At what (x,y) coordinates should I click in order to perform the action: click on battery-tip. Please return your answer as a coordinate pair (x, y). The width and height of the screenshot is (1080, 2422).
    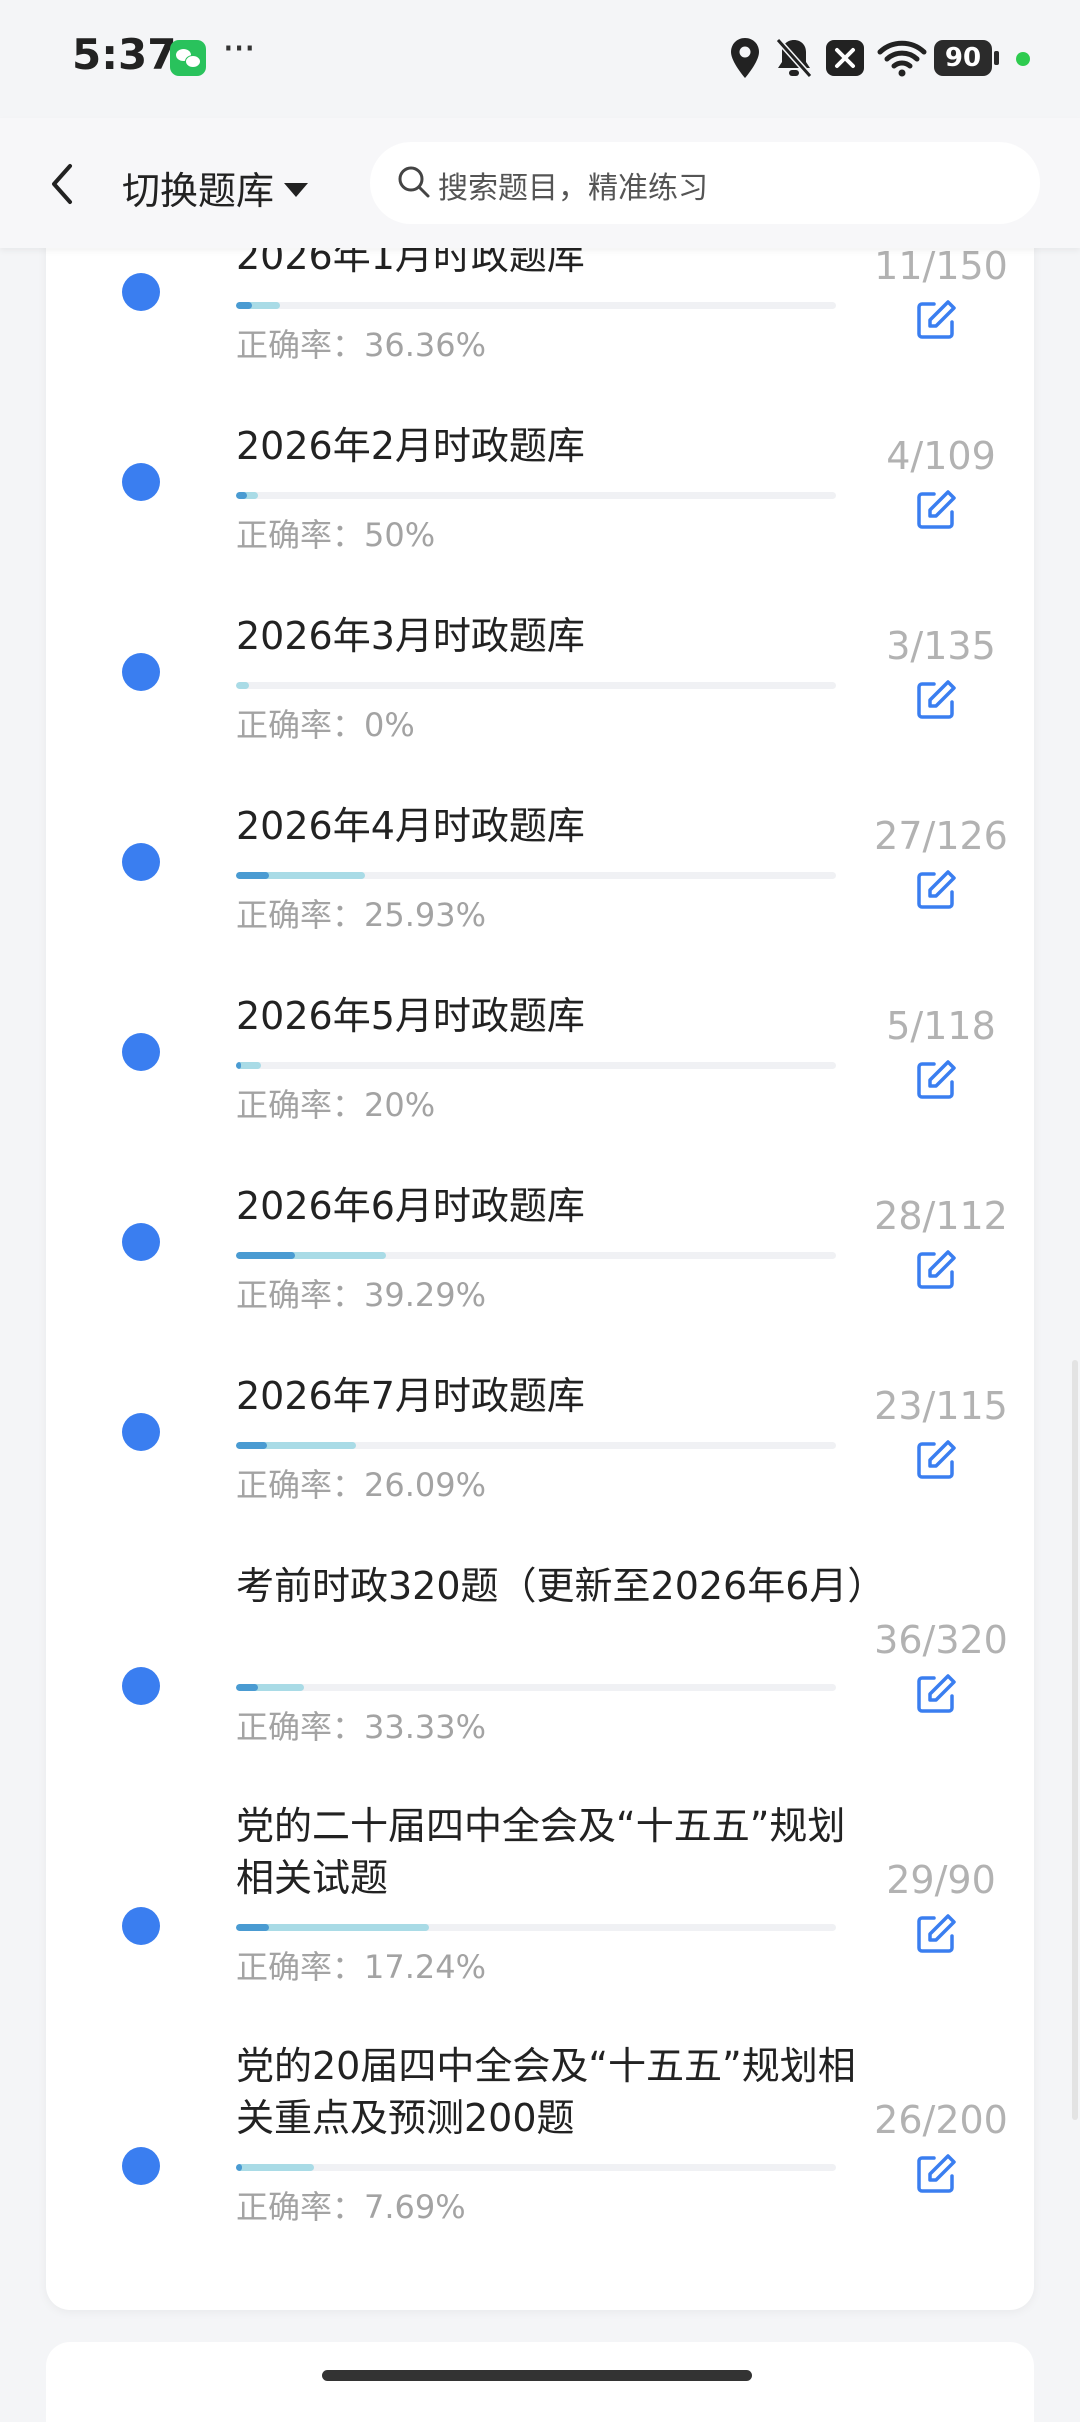
    Looking at the image, I should click on (996, 58).